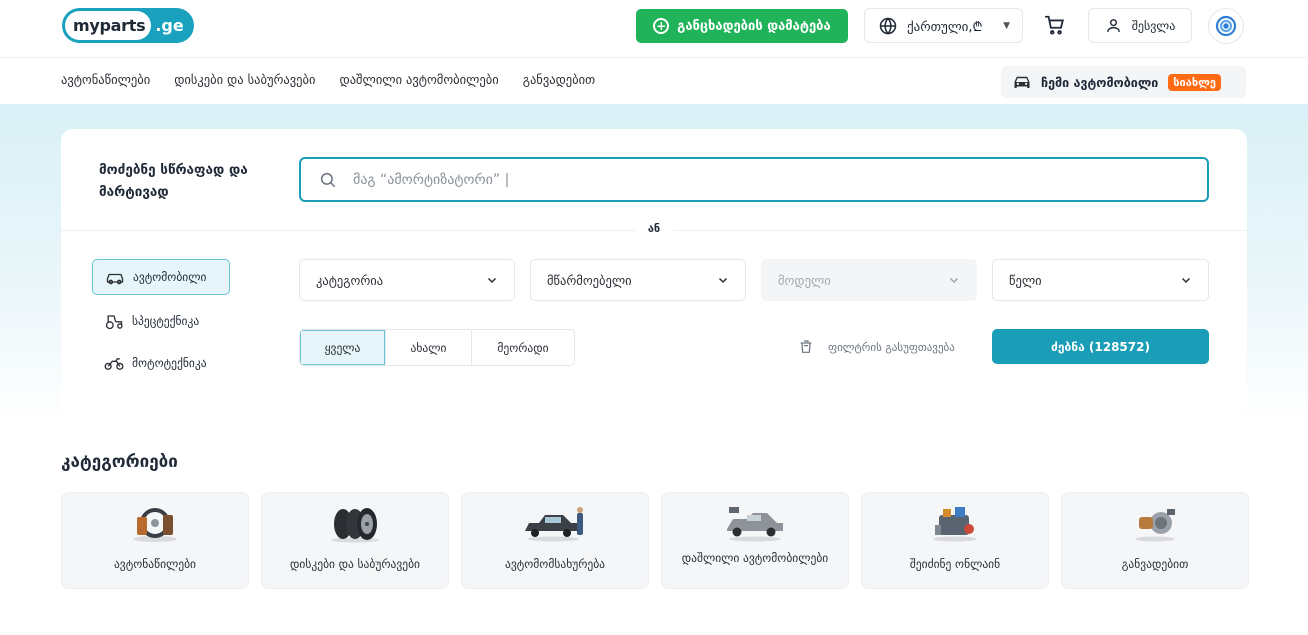 This screenshot has height=635, width=1308. What do you see at coordinates (955, 564) in the screenshot?
I see `category-label: შეიძინე ონლაინ` at bounding box center [955, 564].